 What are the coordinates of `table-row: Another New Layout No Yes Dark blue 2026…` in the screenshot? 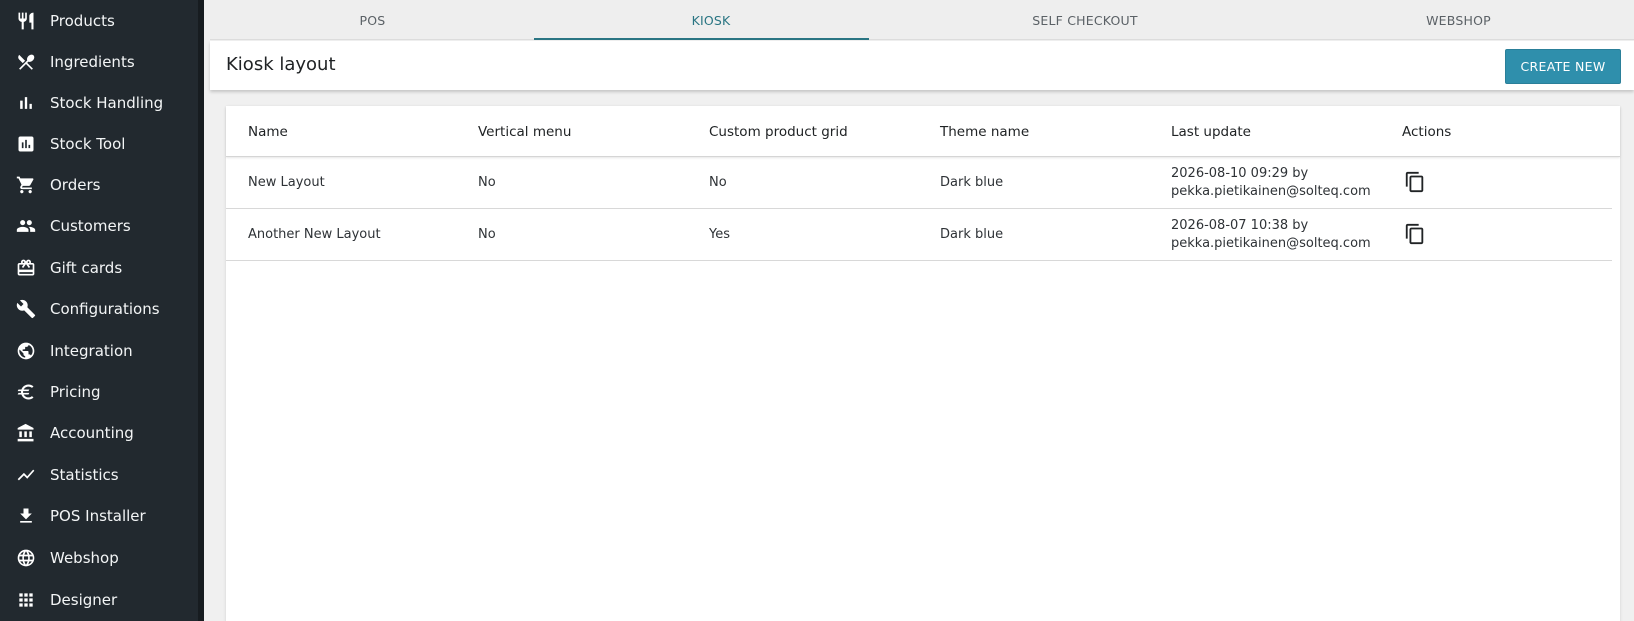 It's located at (919, 235).